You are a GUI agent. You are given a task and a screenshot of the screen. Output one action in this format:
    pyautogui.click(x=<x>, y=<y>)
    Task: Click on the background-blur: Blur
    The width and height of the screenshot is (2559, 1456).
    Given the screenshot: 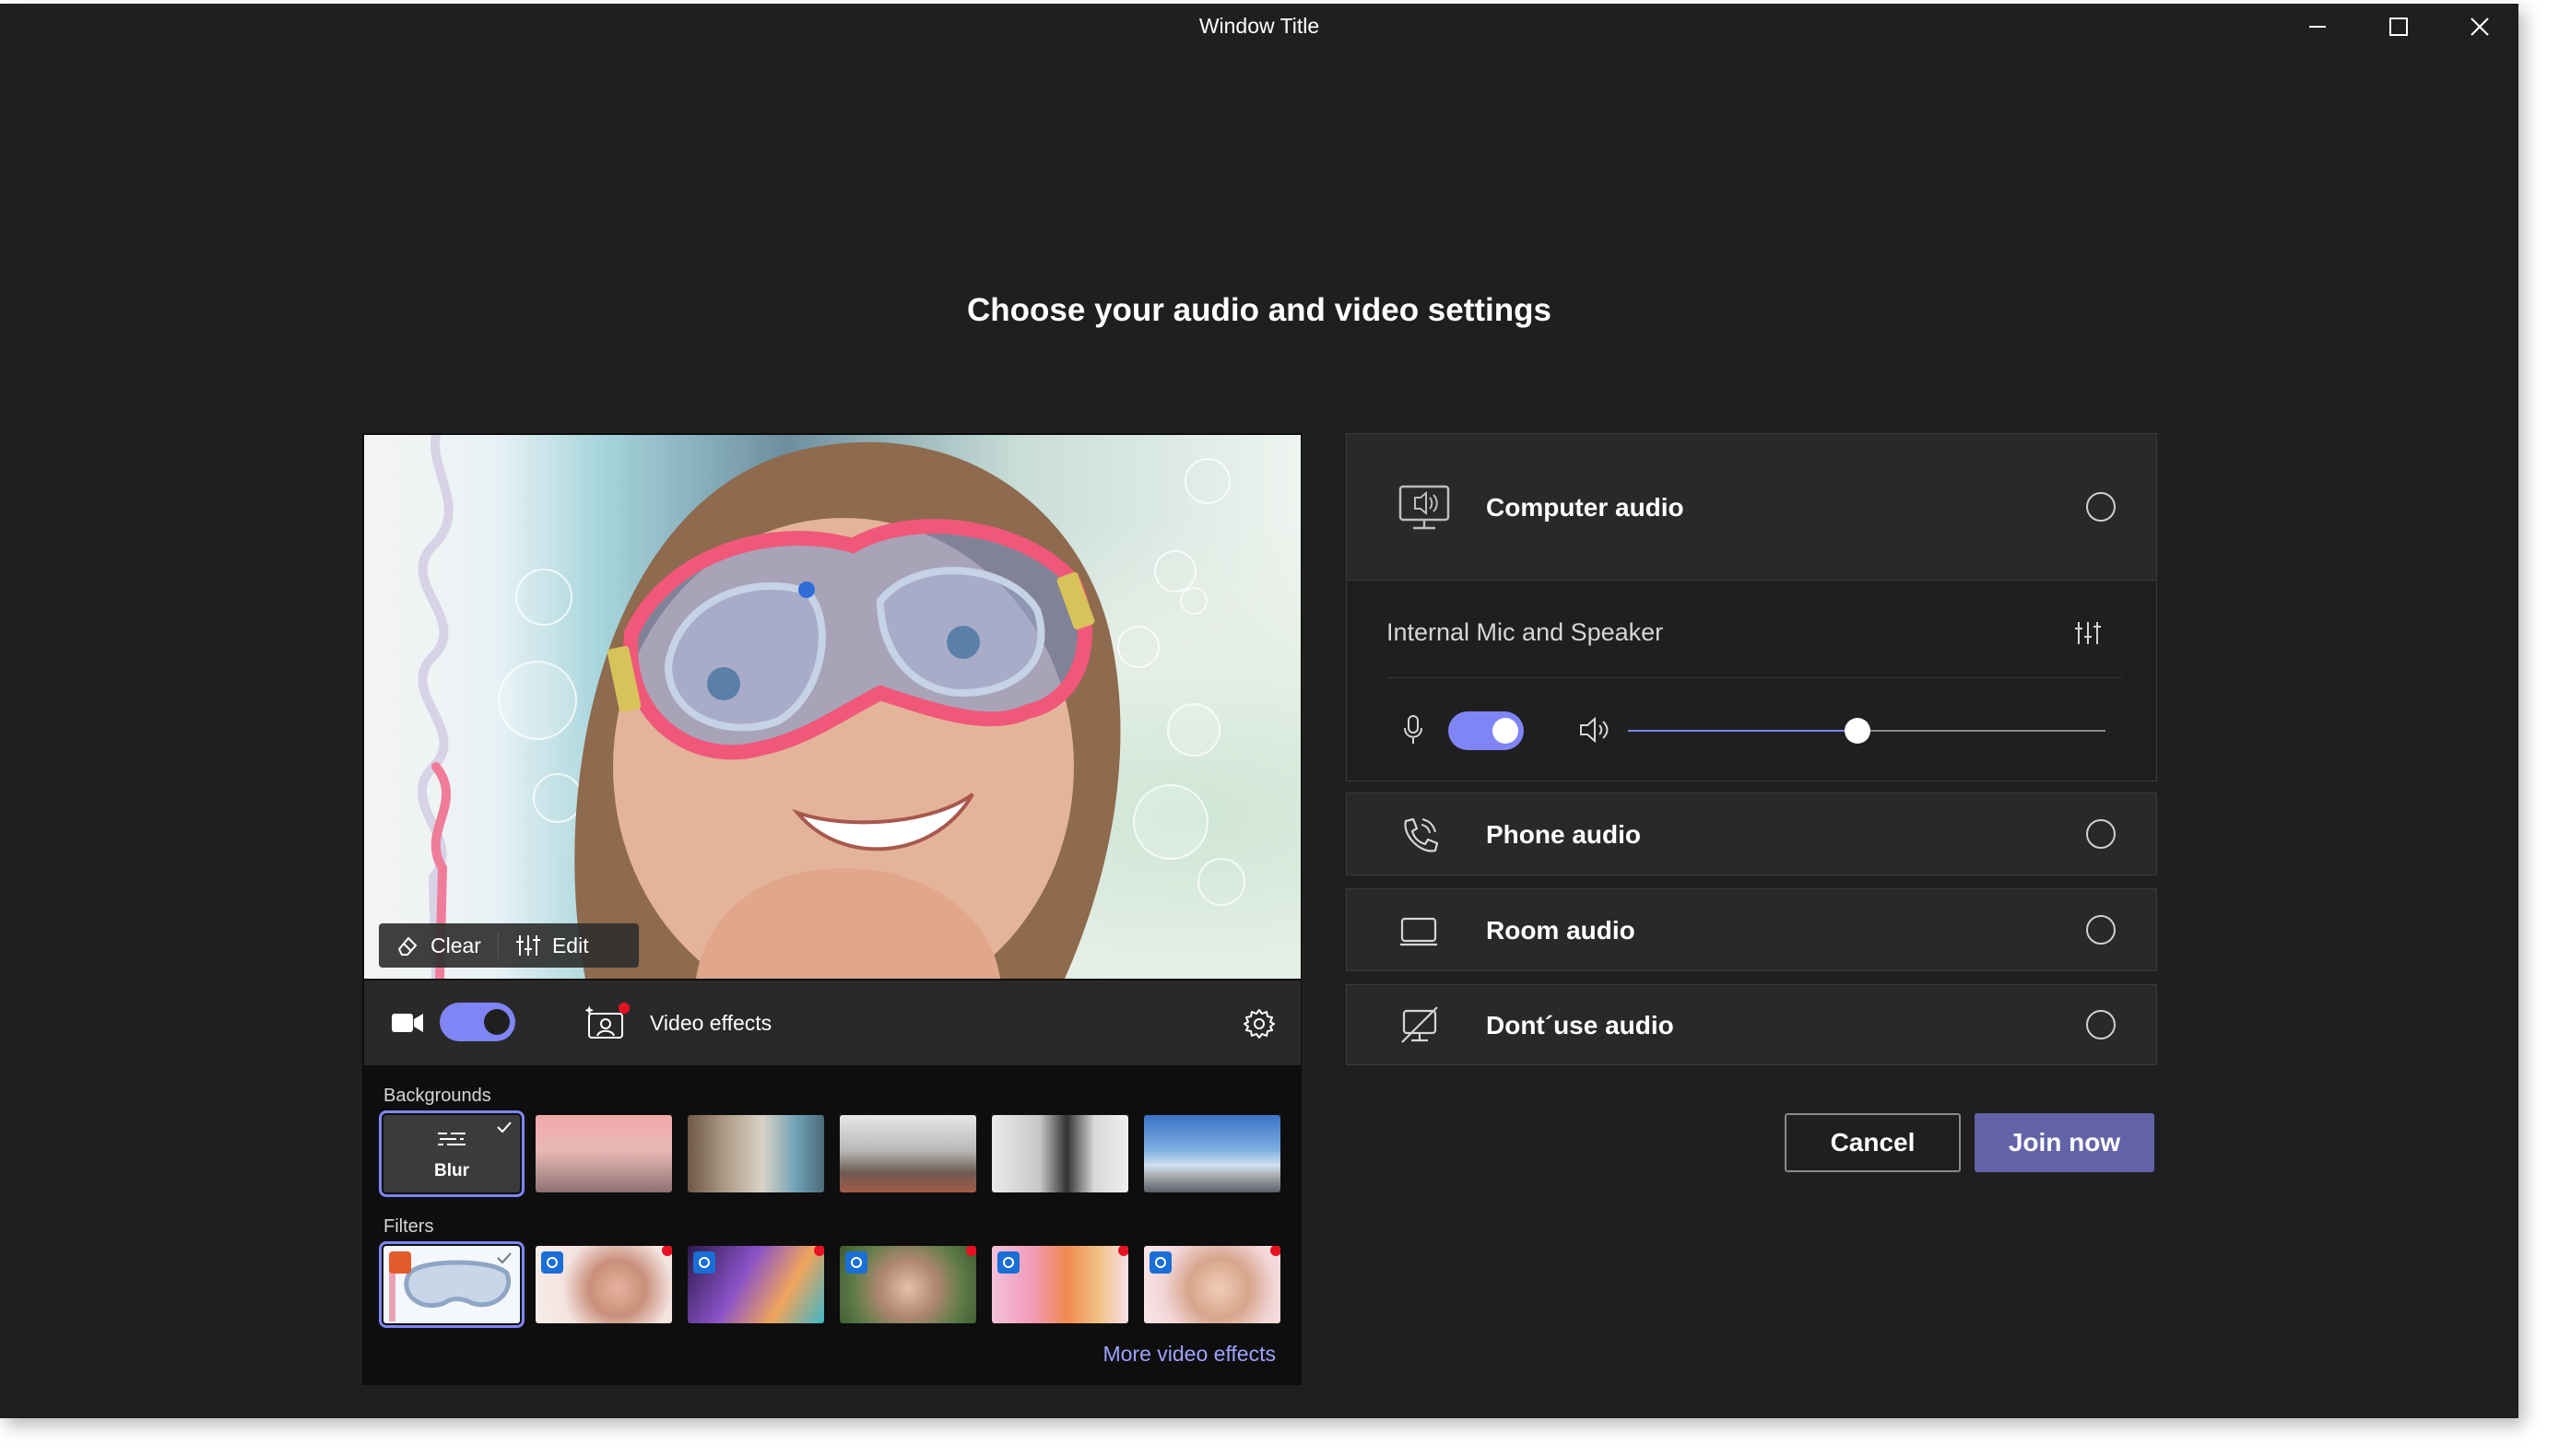 What is the action you would take?
    pyautogui.click(x=452, y=1153)
    